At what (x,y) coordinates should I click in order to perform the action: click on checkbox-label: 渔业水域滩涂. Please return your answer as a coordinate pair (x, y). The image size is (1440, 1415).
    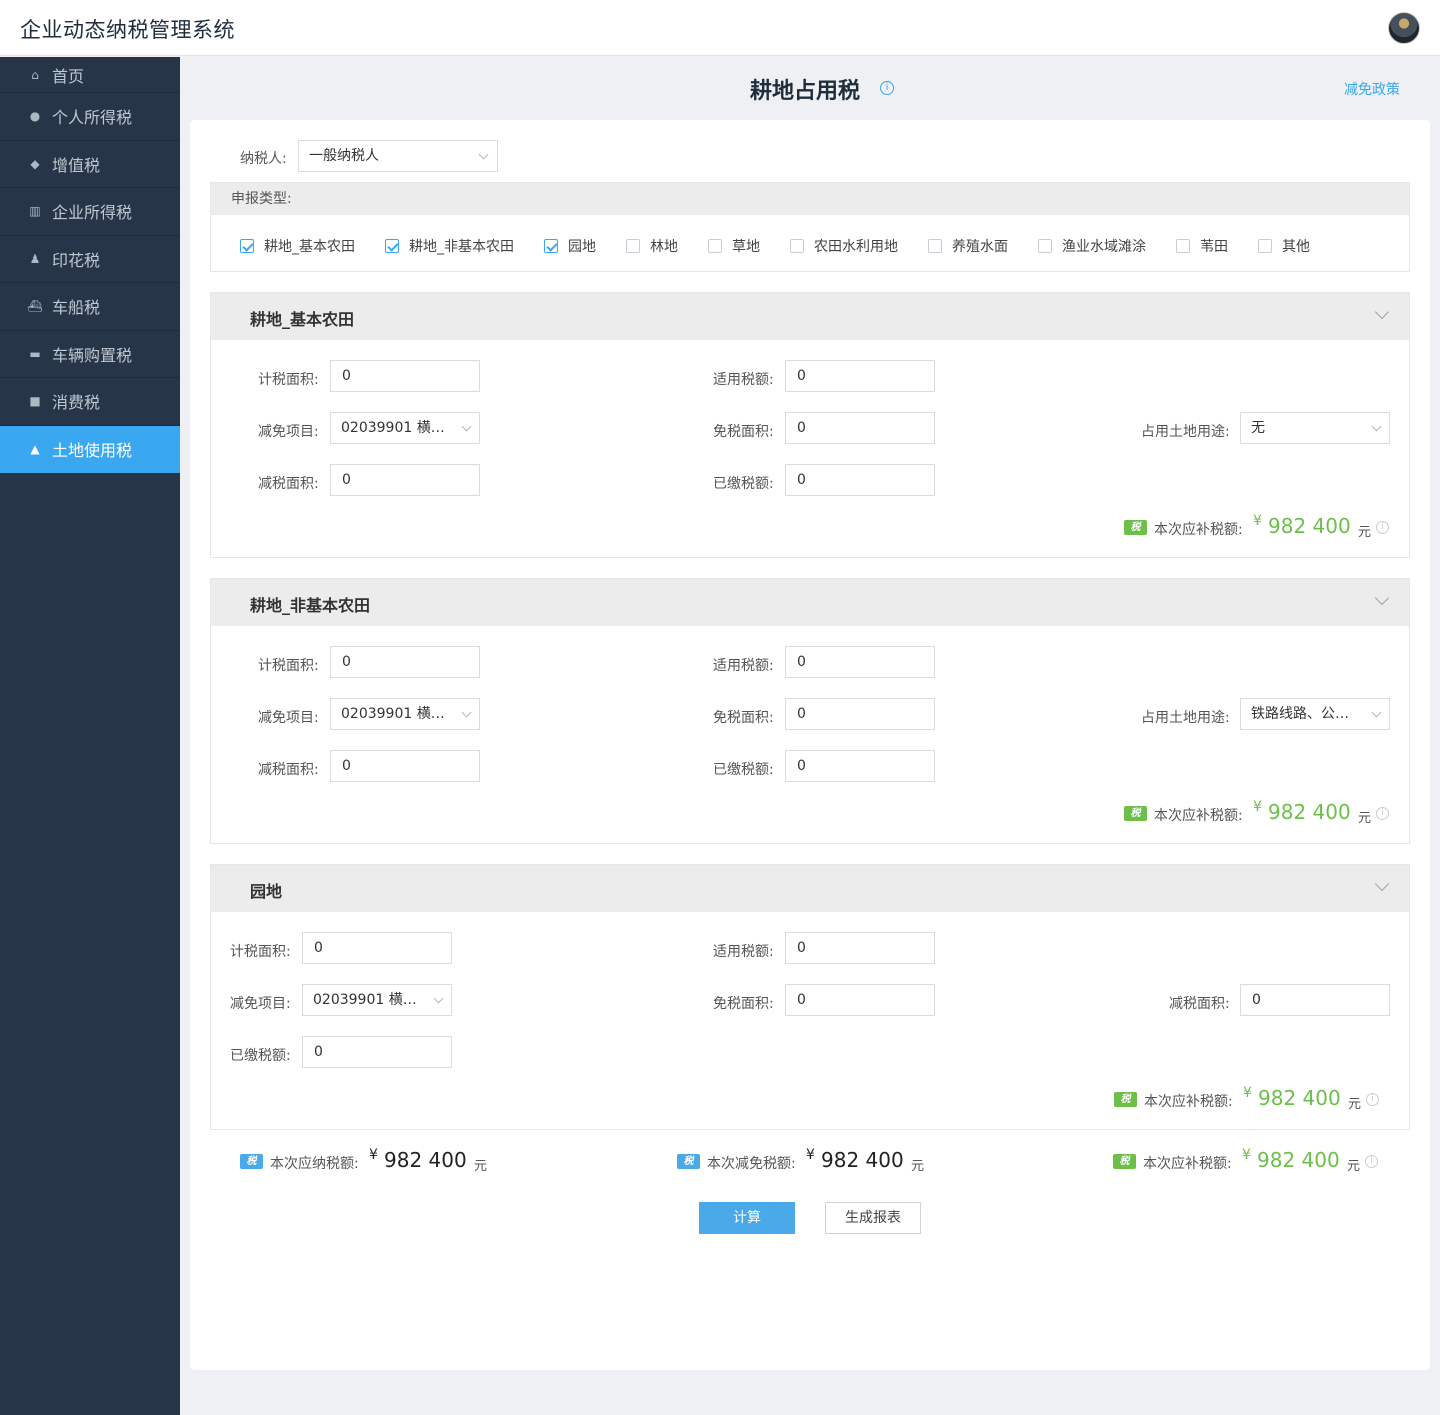
    Looking at the image, I should click on (1104, 247).